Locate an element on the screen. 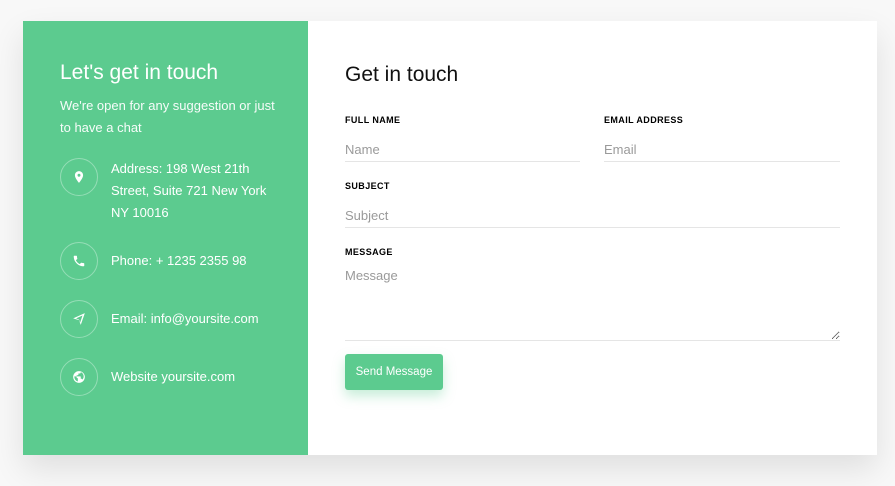 The width and height of the screenshot is (895, 486). email-input is located at coordinates (722, 149).